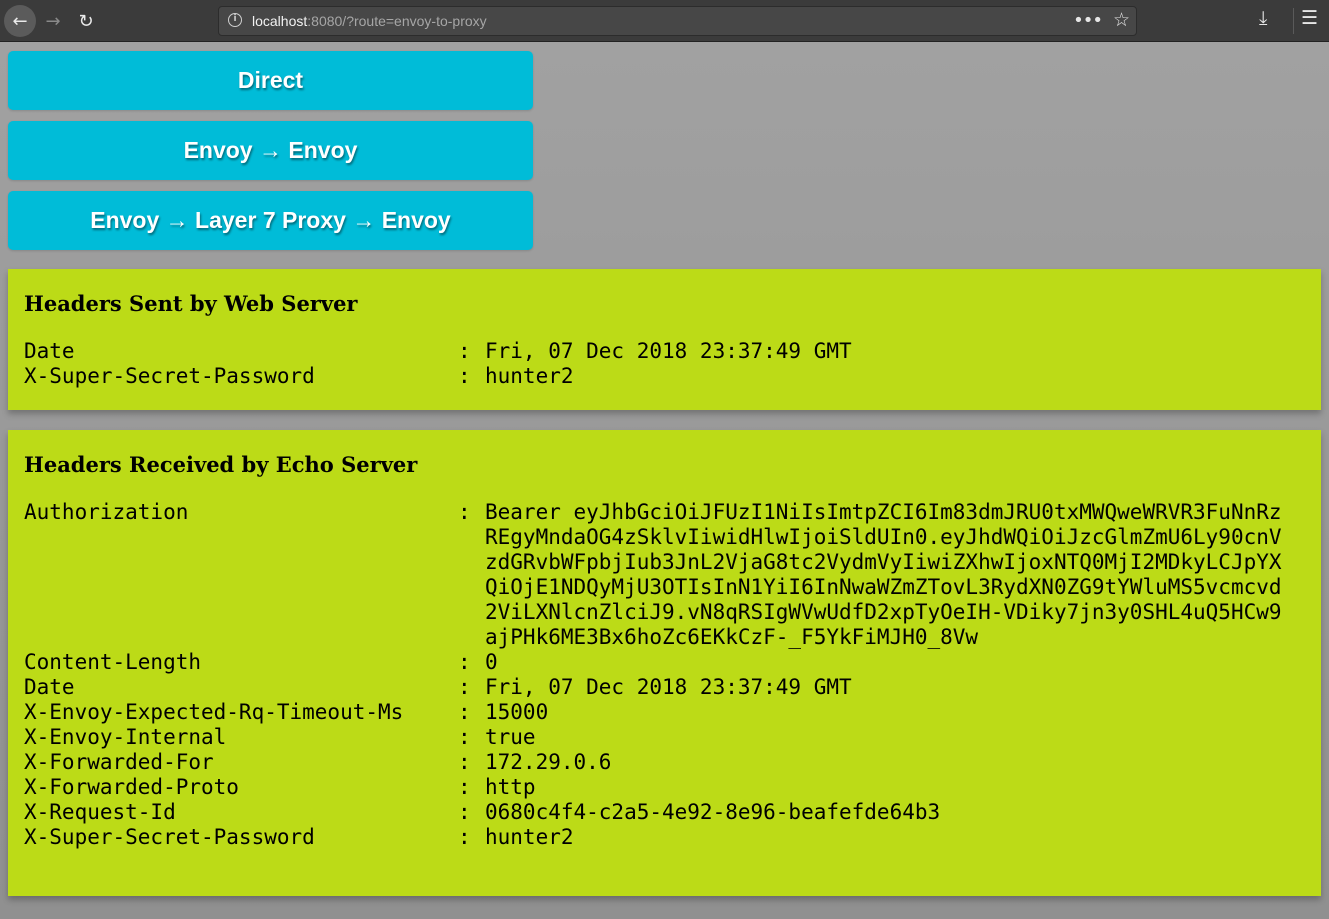 Image resolution: width=1329 pixels, height=919 pixels. Describe the element at coordinates (664, 762) in the screenshot. I see `header-row: X-Forwarded-For:172.29.0.6` at that location.